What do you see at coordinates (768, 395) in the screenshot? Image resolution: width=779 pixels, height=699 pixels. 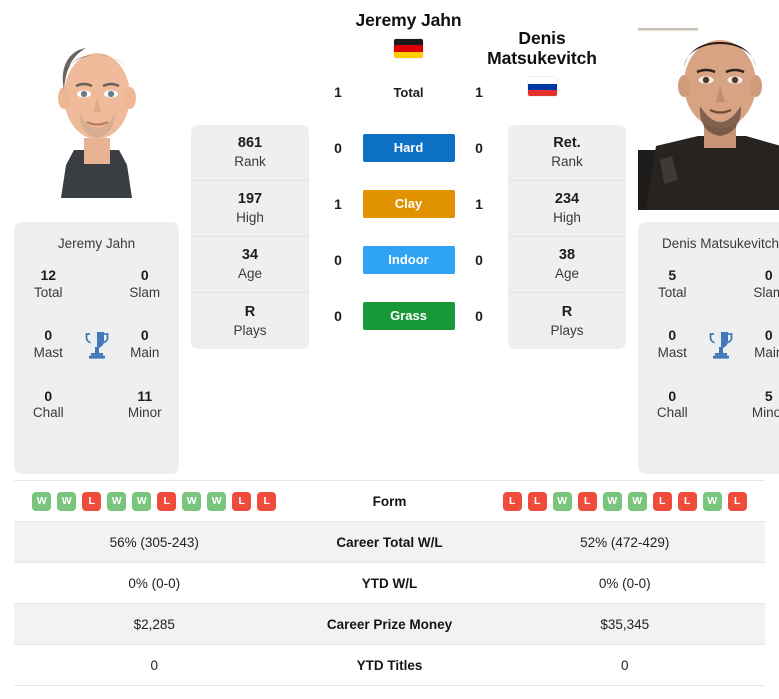 I see `right-titles-minor-value: 5` at bounding box center [768, 395].